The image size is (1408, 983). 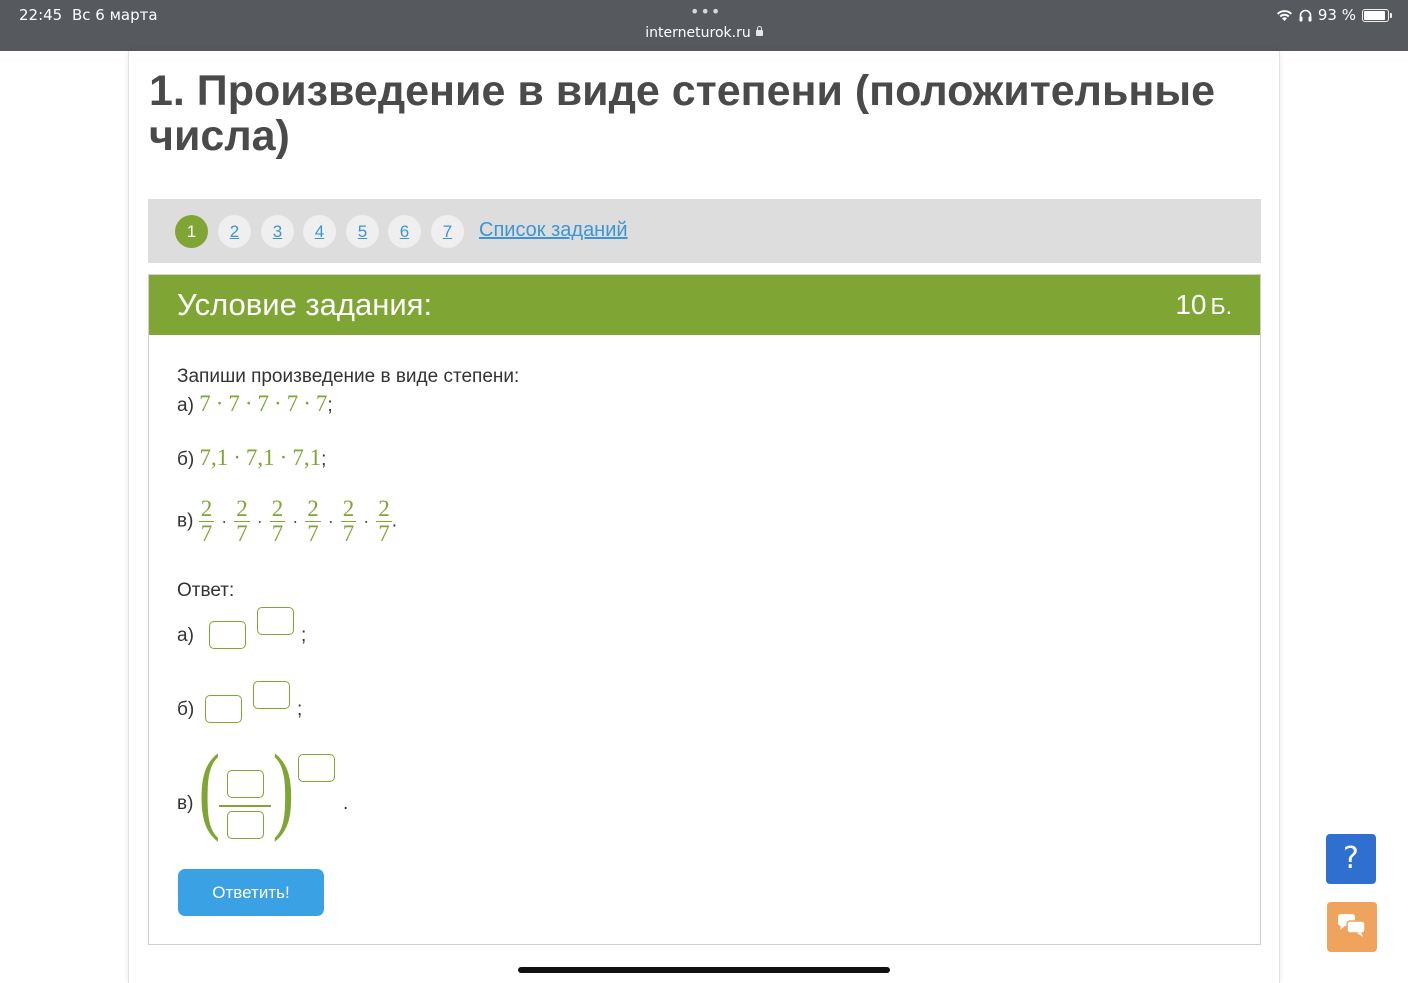 What do you see at coordinates (404, 231) in the screenshot?
I see `task-nav-6: 6` at bounding box center [404, 231].